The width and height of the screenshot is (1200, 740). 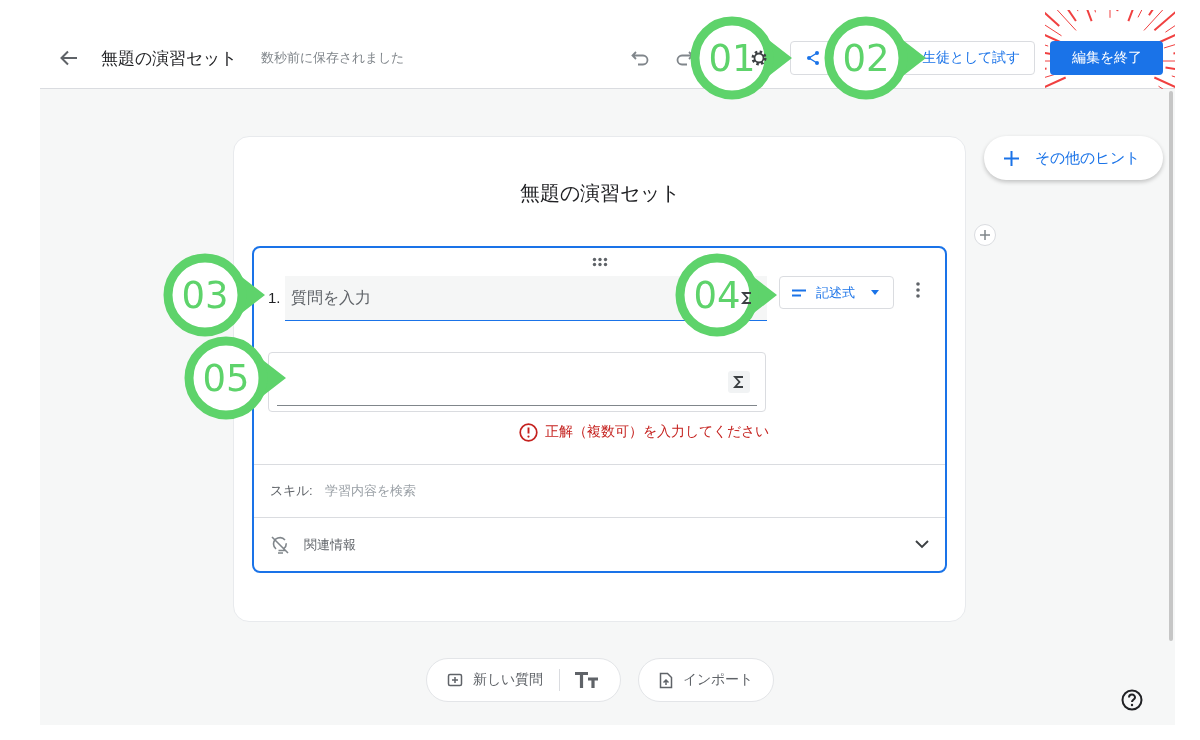 I want to click on page-title: 無題の演習セット, so click(x=169, y=58).